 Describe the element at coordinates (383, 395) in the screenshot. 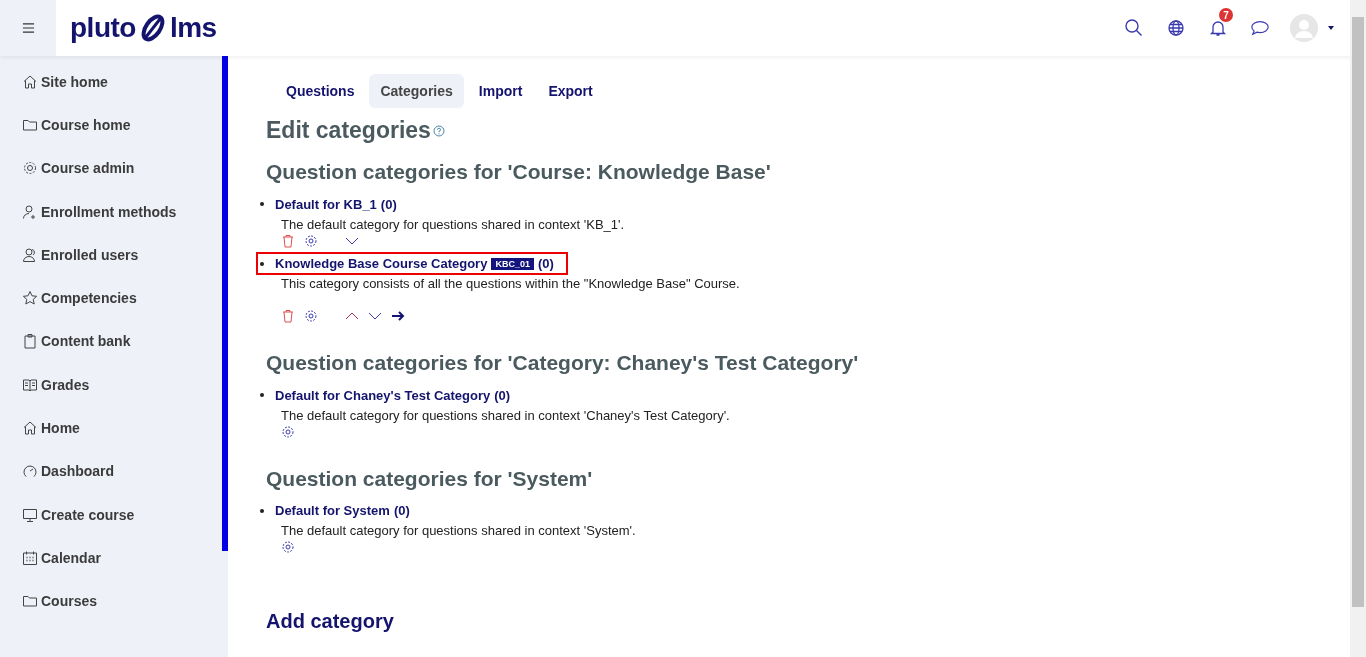

I see `category-link: Default for Chaney's Test Category` at that location.